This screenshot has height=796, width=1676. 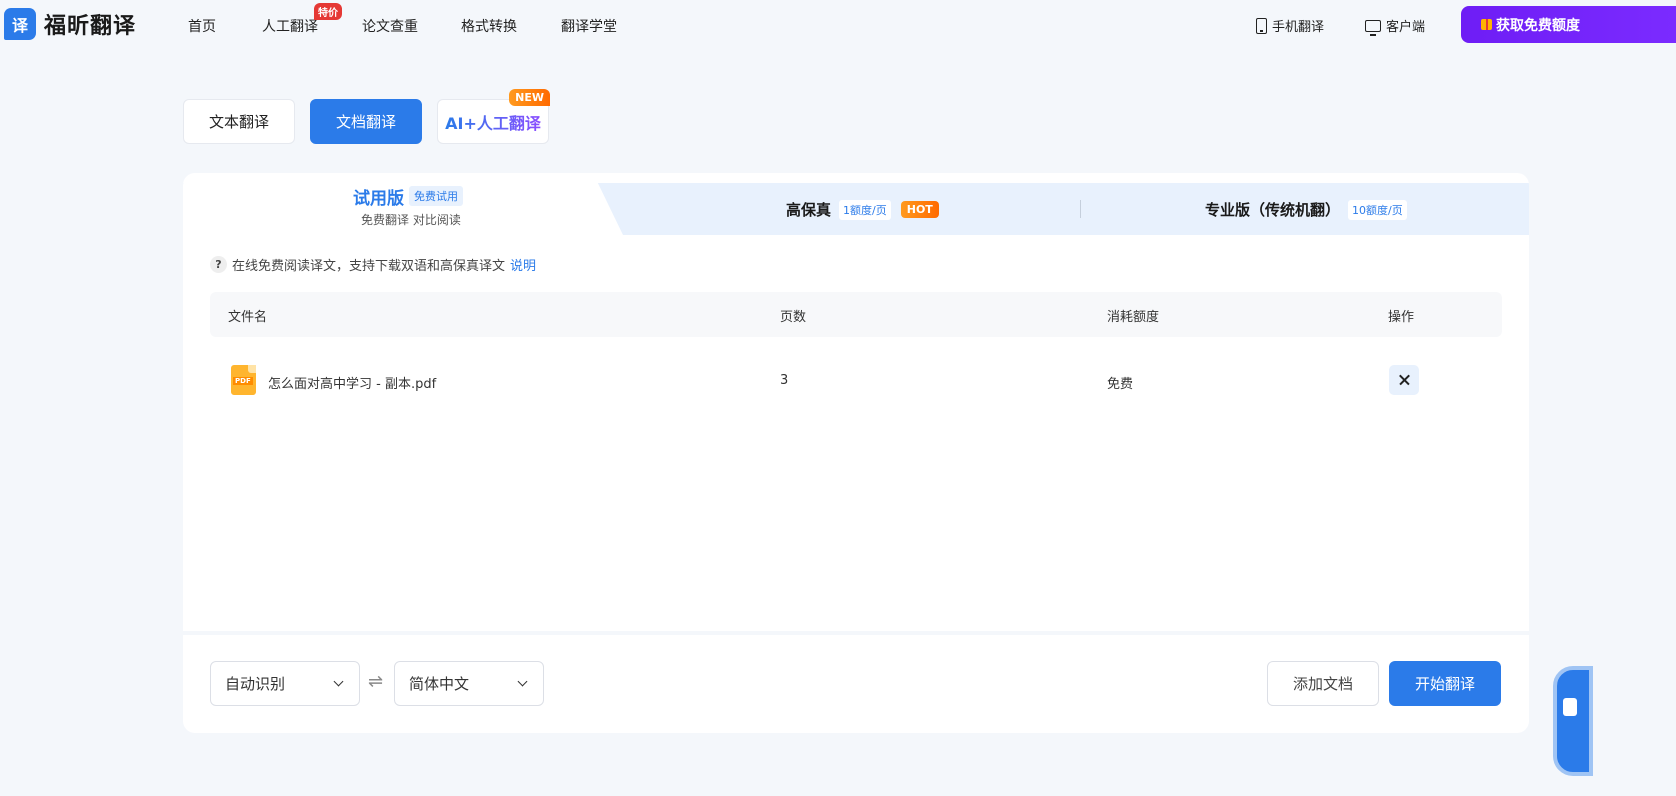 I want to click on explanation-link: 说明, so click(x=523, y=264).